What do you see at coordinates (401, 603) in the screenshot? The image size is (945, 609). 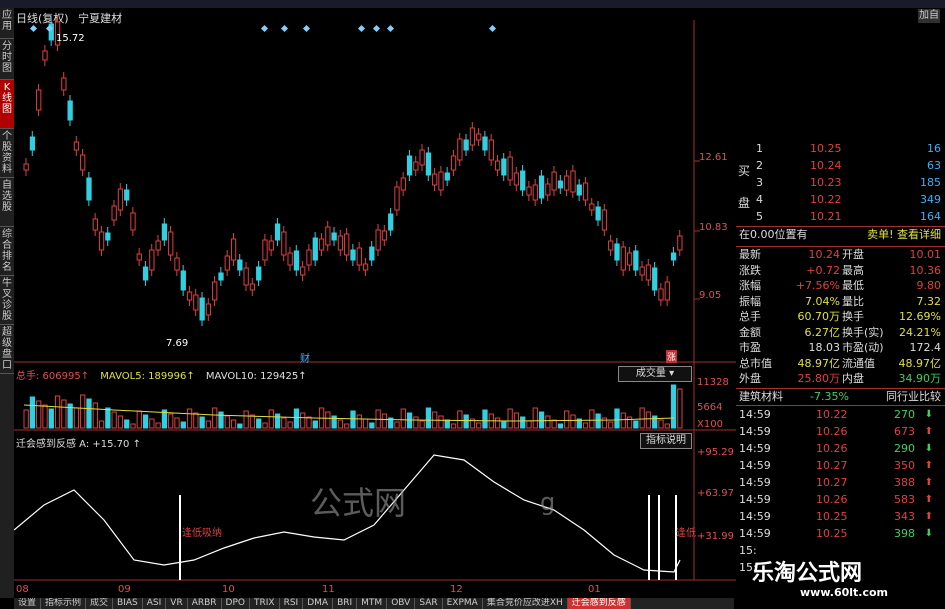 I see `bottom-tab-13: OBV` at bounding box center [401, 603].